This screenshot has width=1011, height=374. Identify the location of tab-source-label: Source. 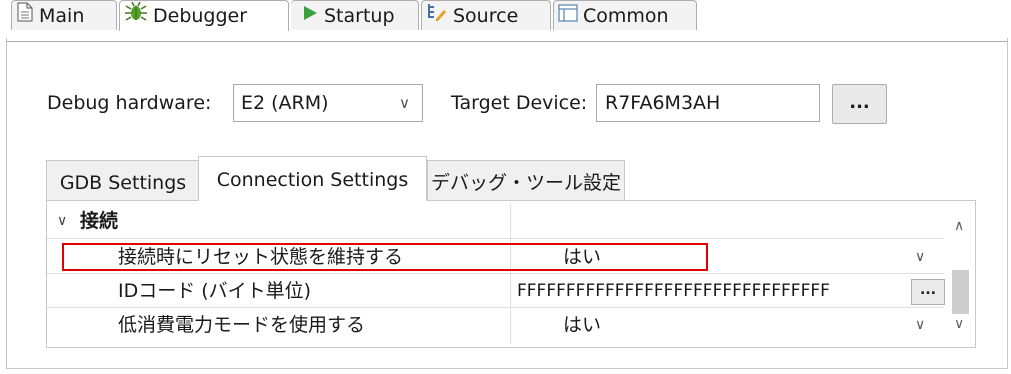
(486, 15).